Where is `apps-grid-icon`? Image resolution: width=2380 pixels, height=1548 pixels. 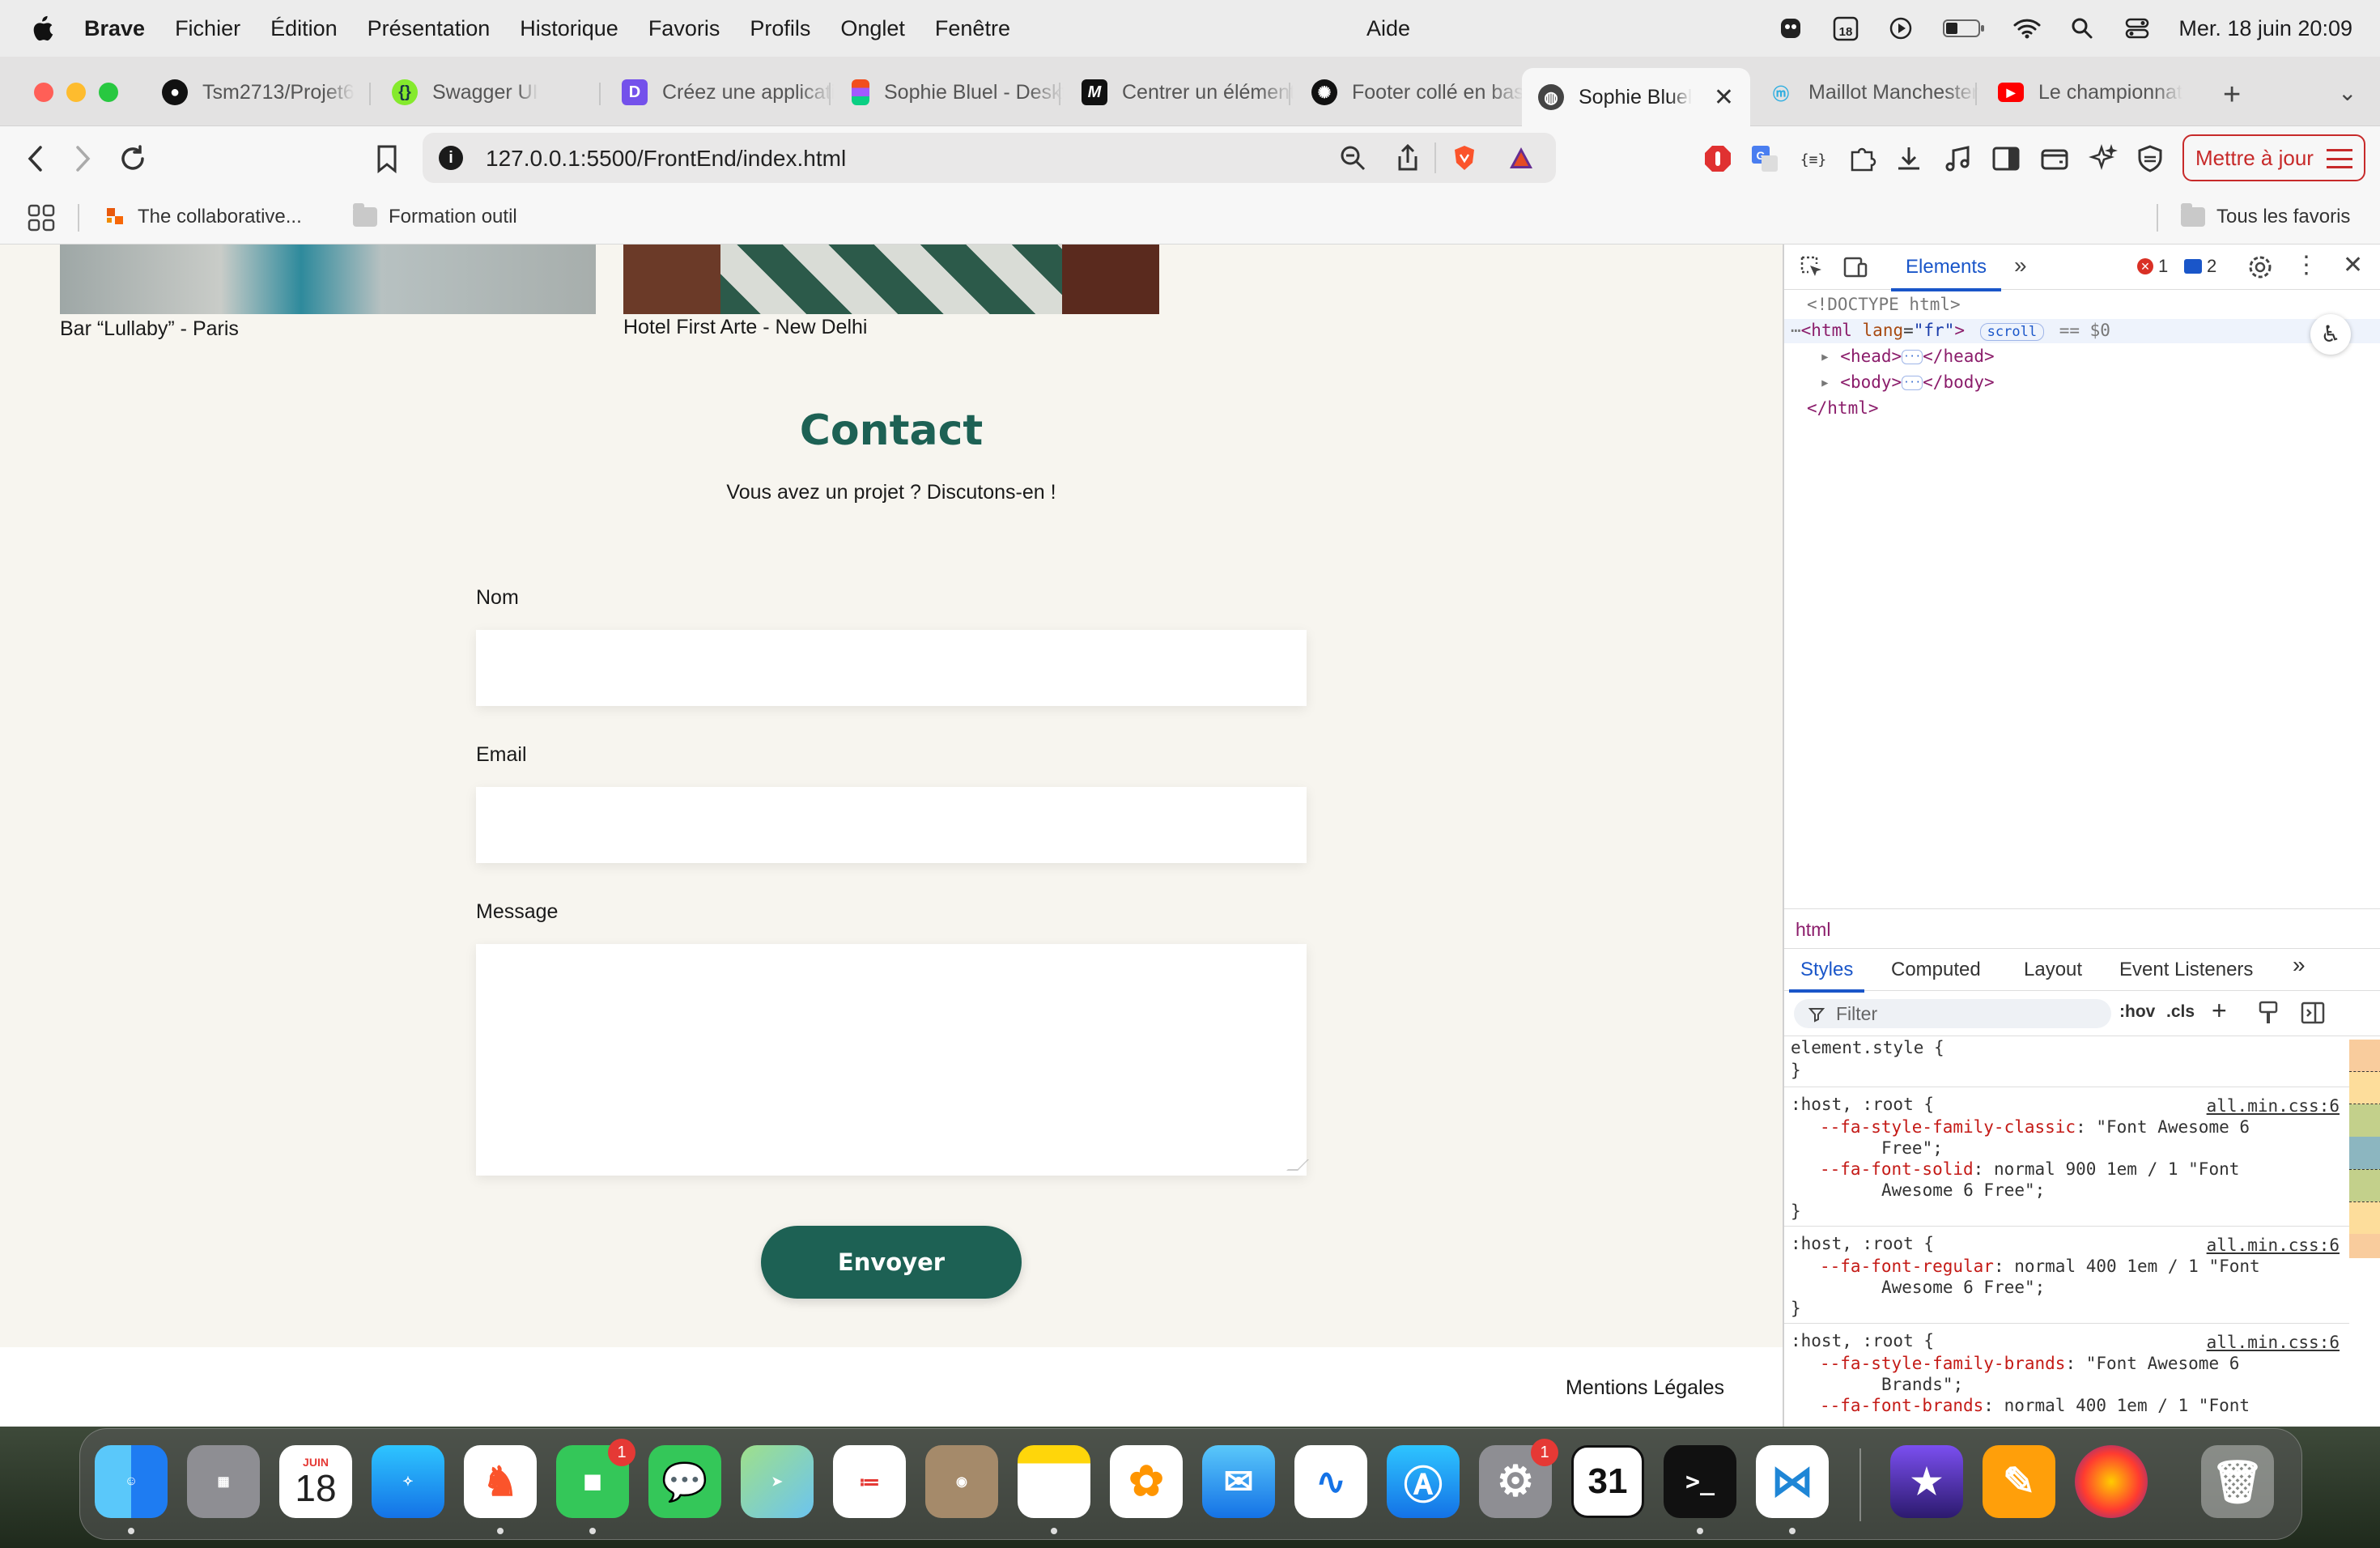
apps-grid-icon is located at coordinates (41, 218).